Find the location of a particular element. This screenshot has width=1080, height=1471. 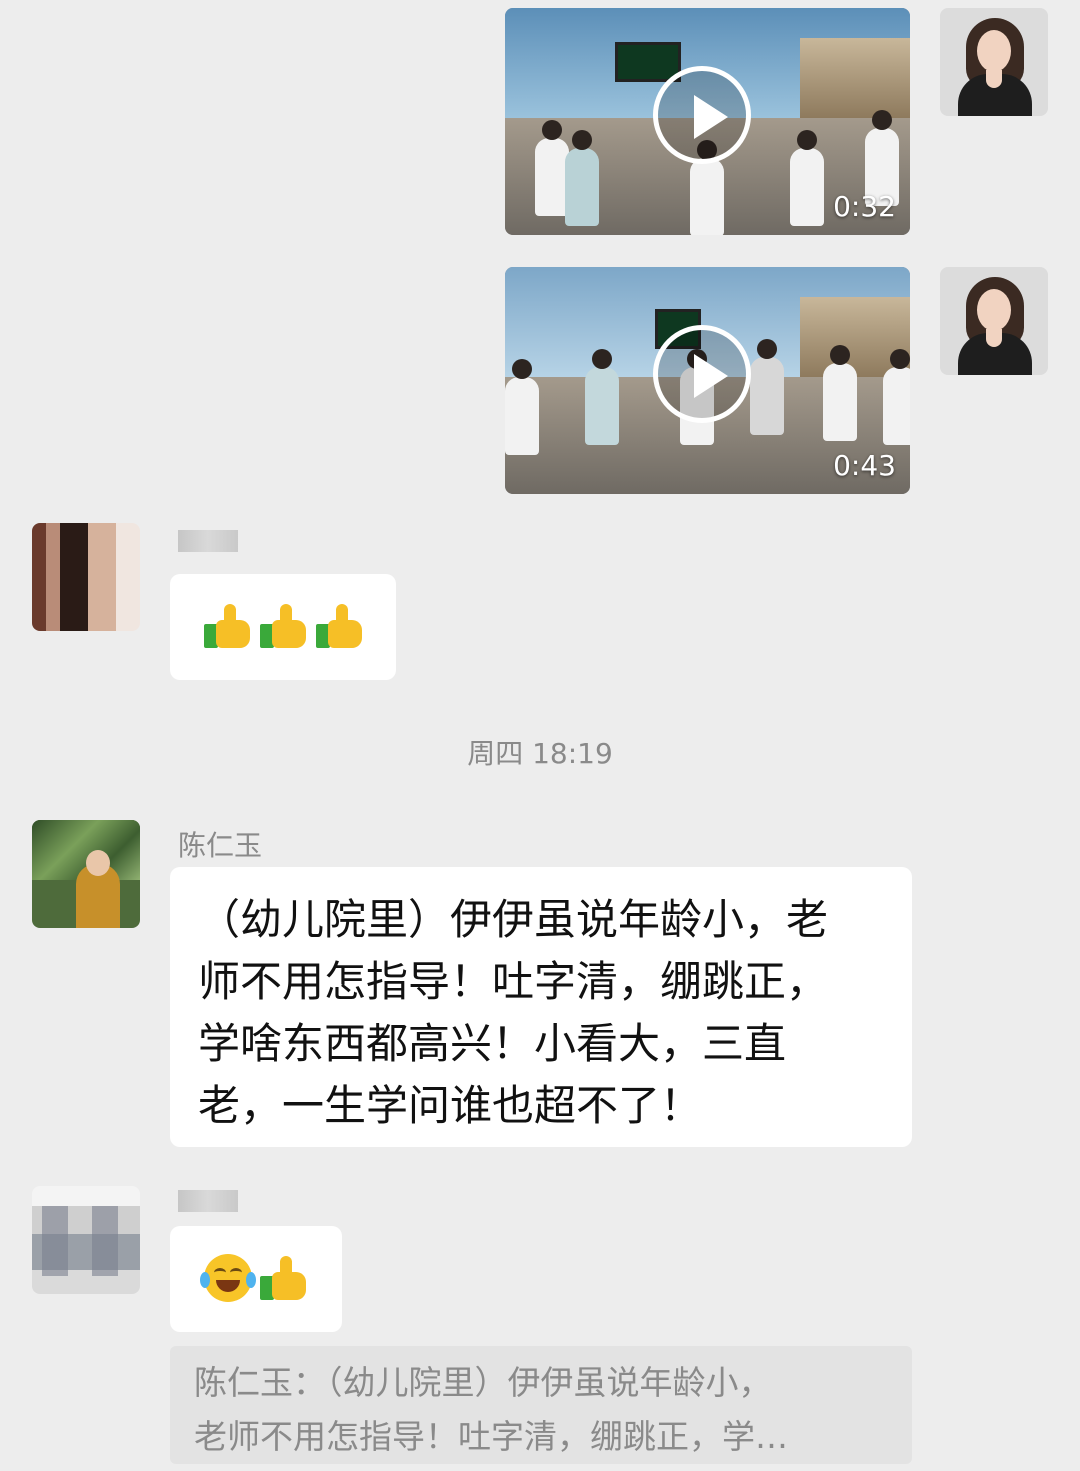

message-line: （幼儿院里）伊伊虽说年龄小，老 is located at coordinates (513, 919).